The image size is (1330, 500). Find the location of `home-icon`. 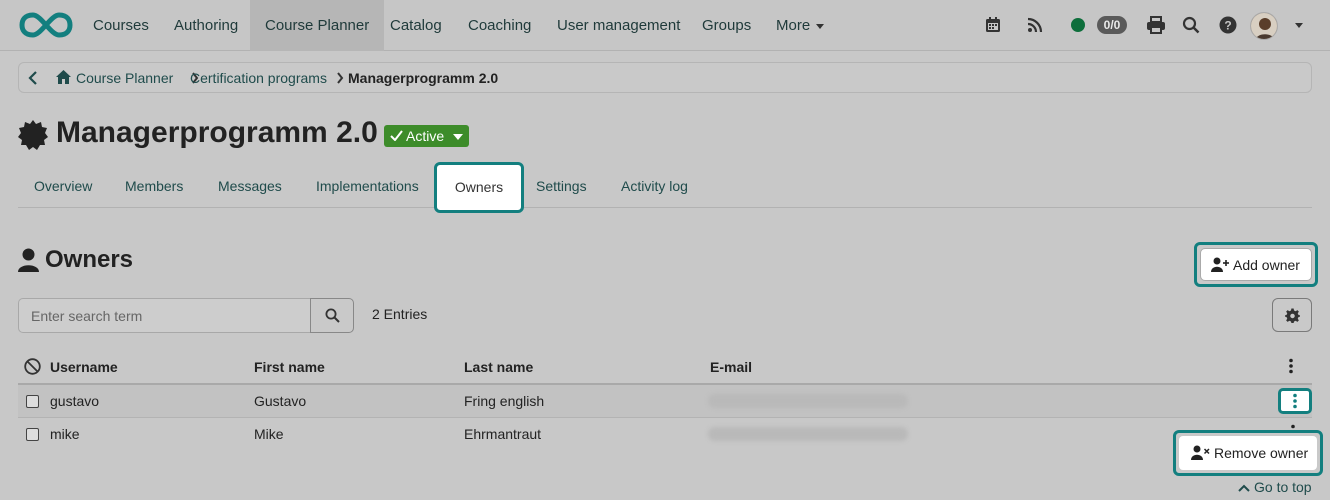

home-icon is located at coordinates (63, 77).